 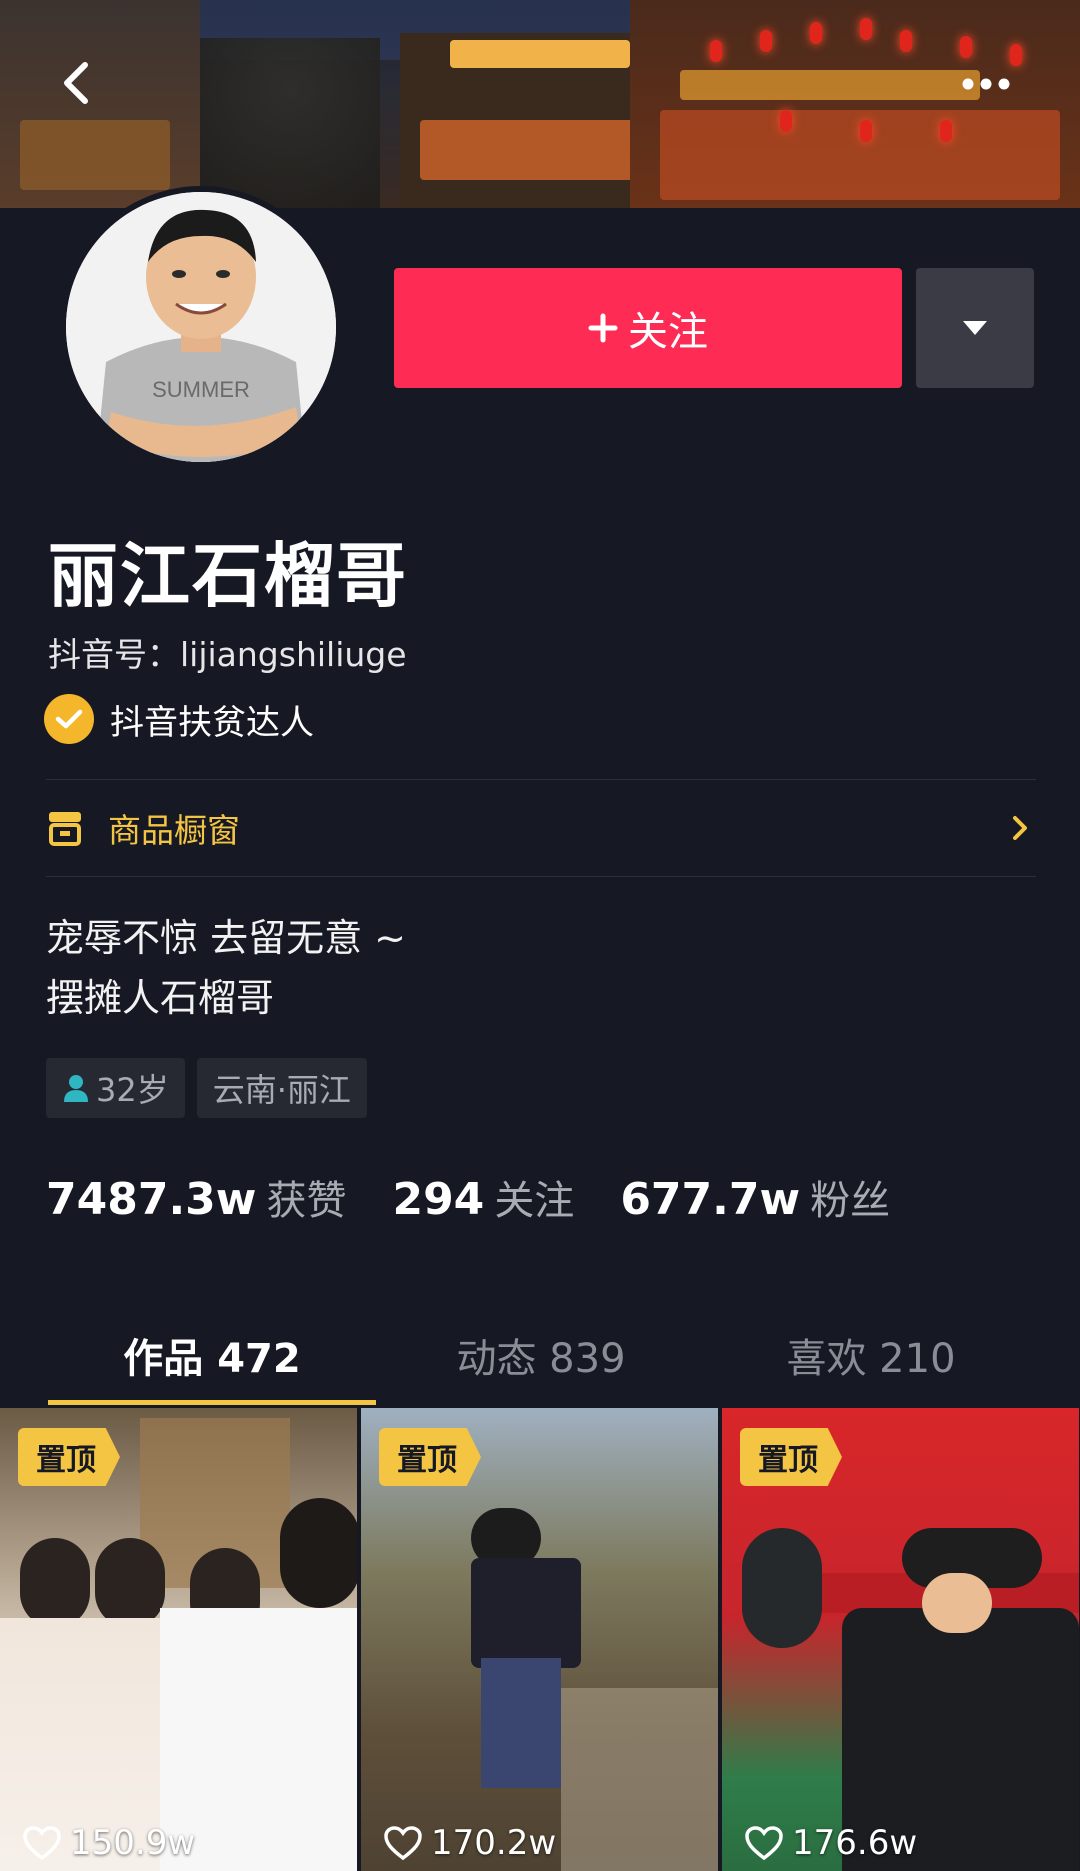 I want to click on person-icon, so click(x=76, y=1088).